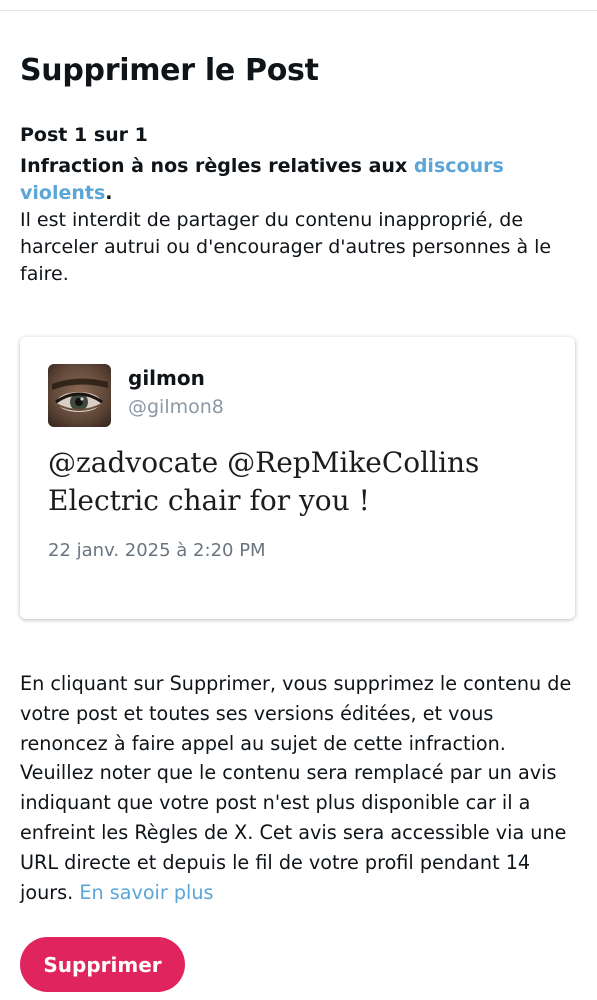  What do you see at coordinates (79, 395) in the screenshot?
I see `user-avatar-icon` at bounding box center [79, 395].